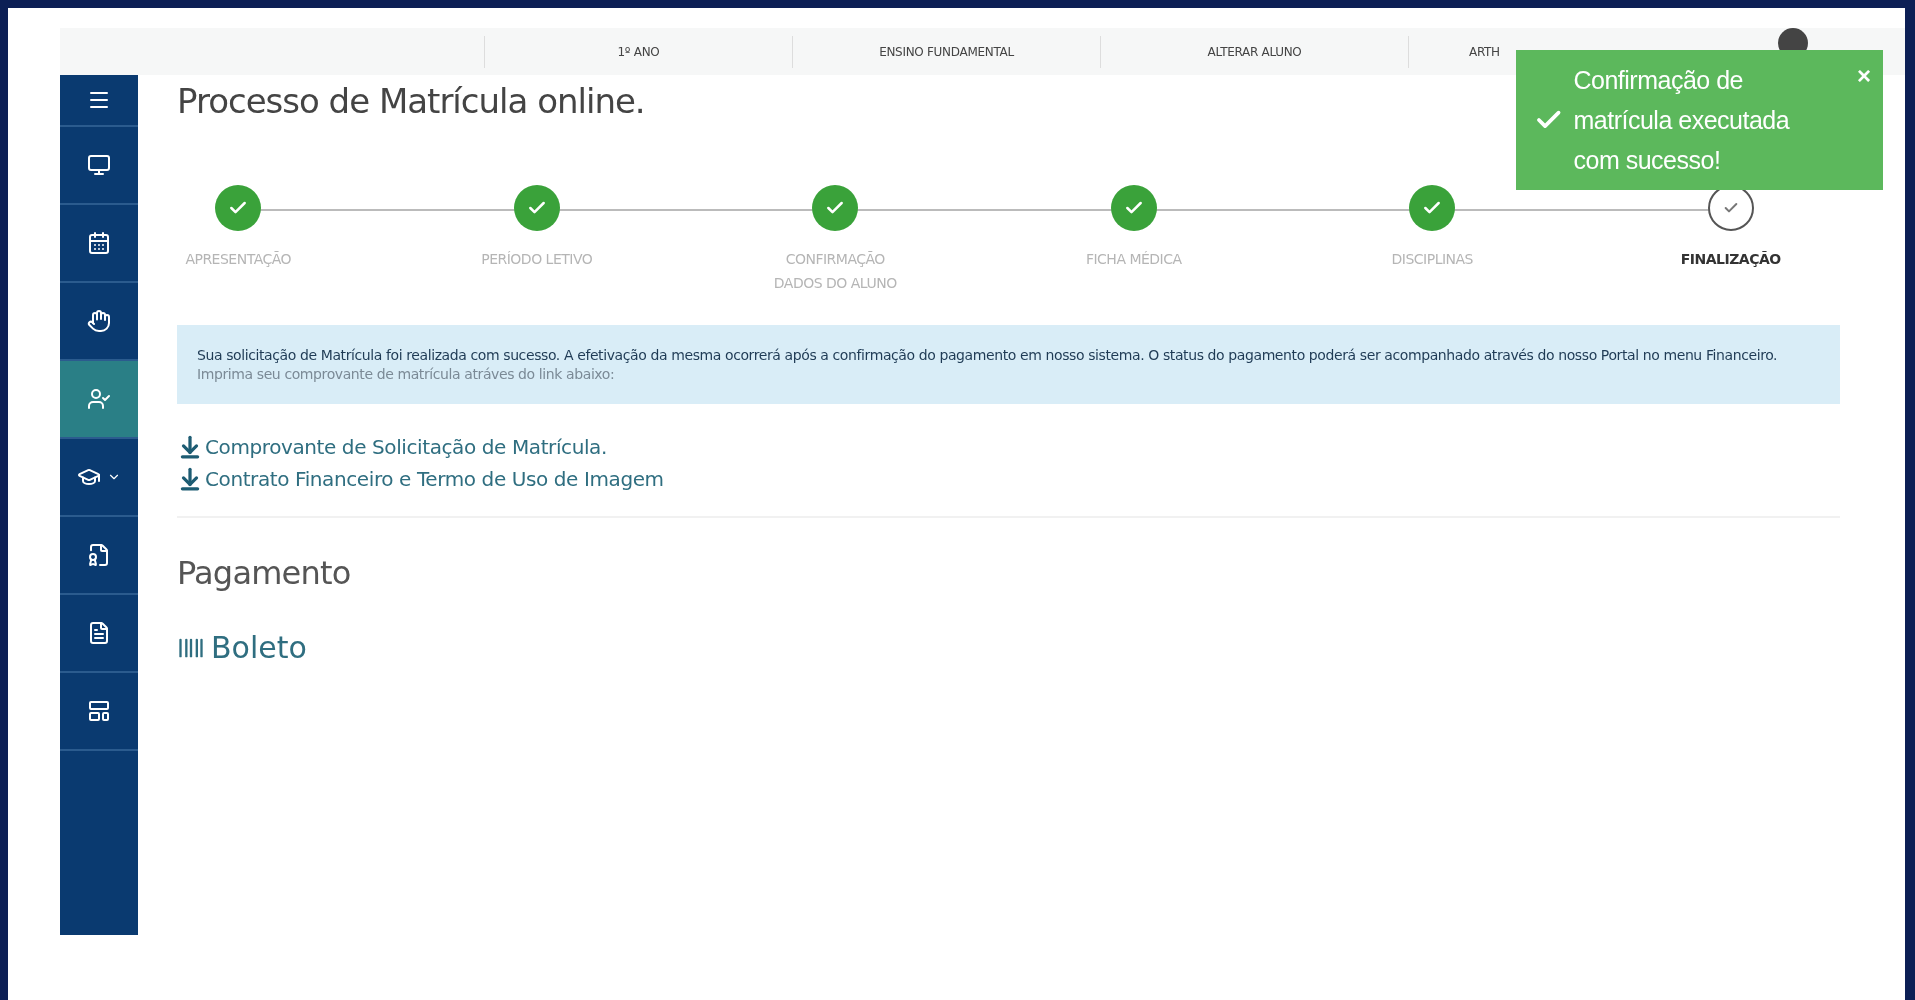  Describe the element at coordinates (411, 101) in the screenshot. I see `page-title: Processo de Matrícula online.` at that location.